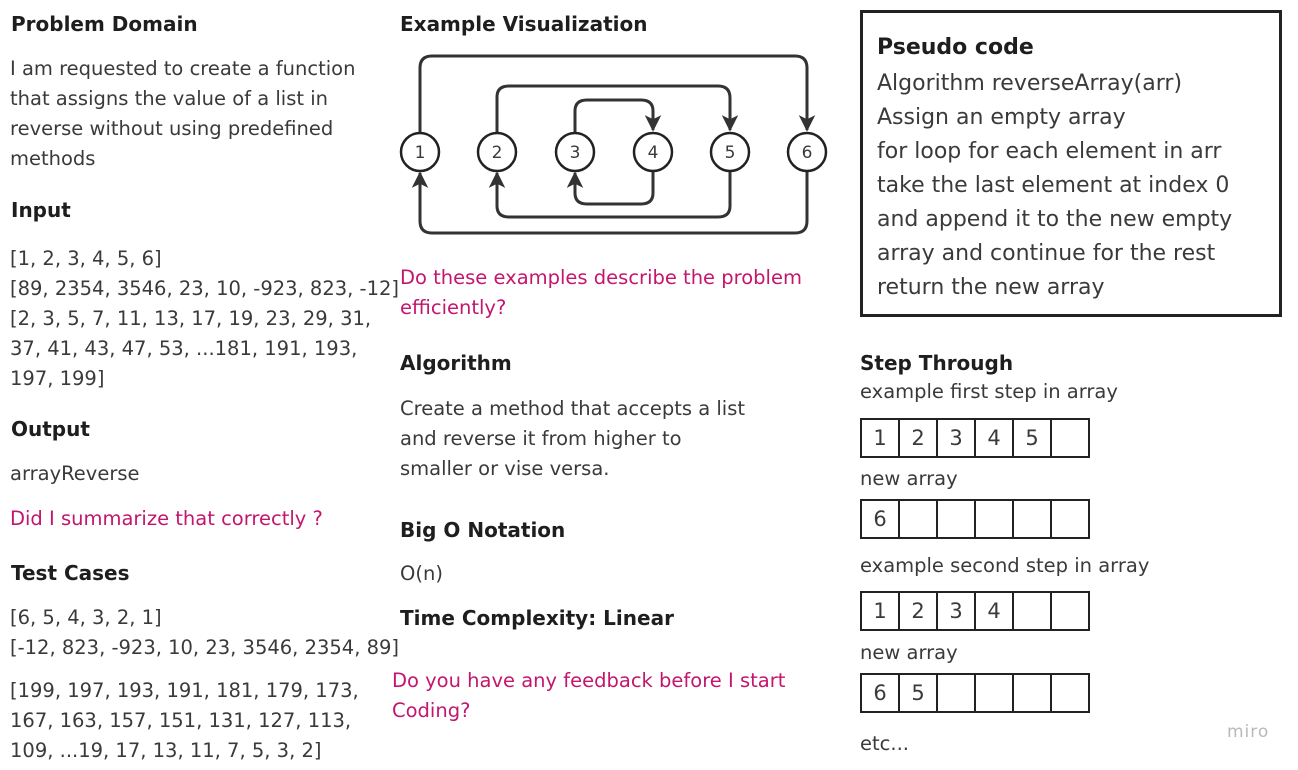 The width and height of the screenshot is (1298, 770). I want to click on step2-array: 1 2 3 4, so click(975, 611).